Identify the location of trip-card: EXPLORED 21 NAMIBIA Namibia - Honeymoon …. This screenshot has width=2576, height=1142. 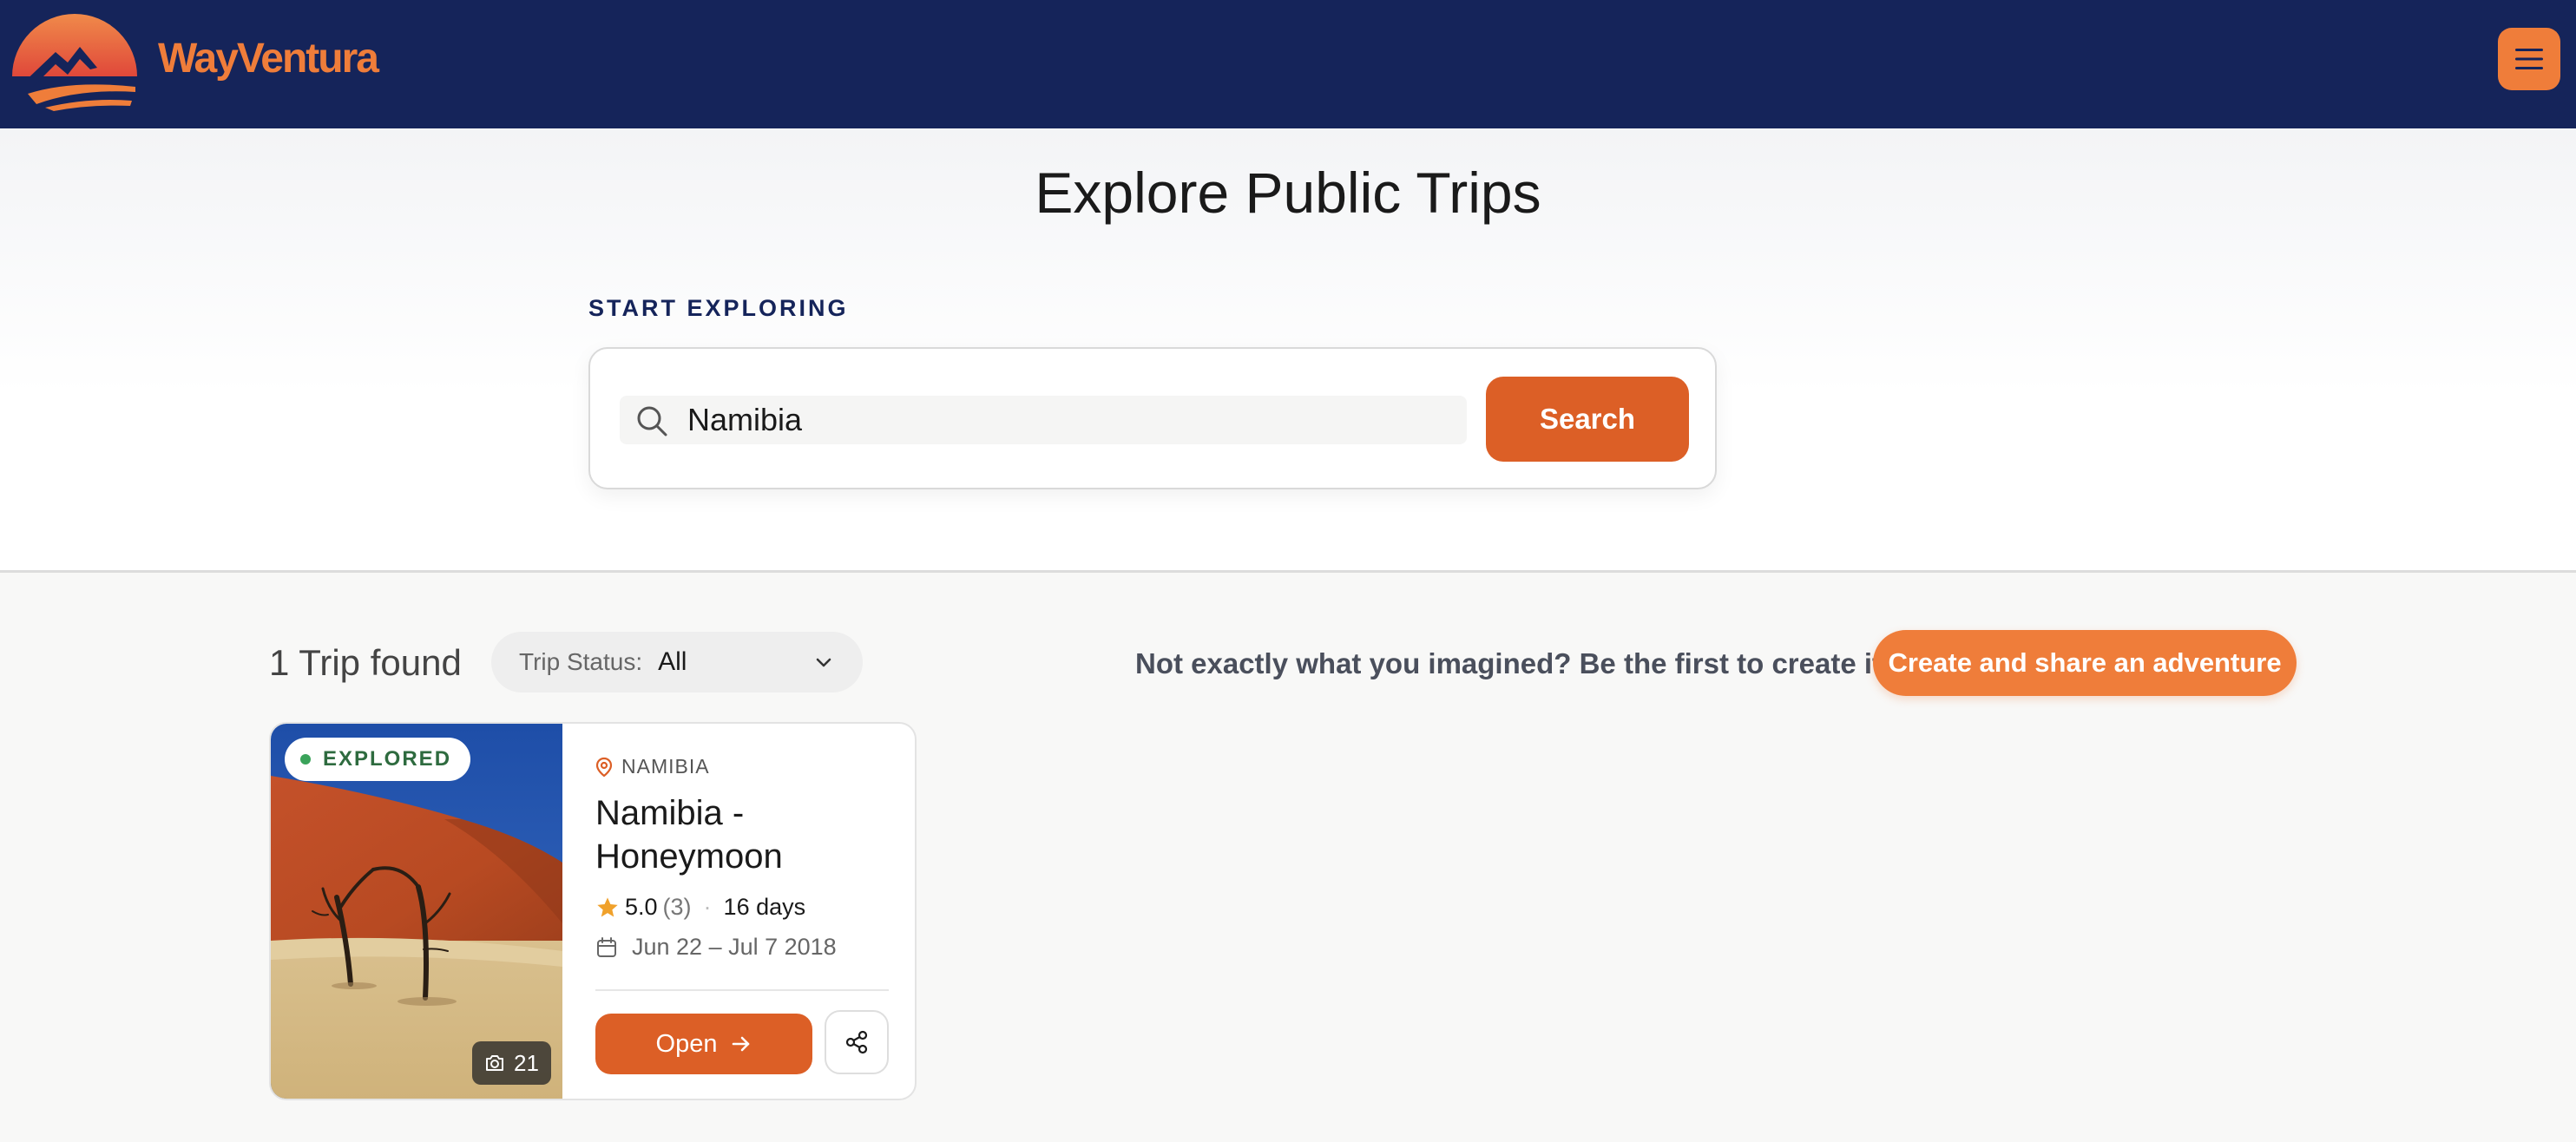
(593, 911).